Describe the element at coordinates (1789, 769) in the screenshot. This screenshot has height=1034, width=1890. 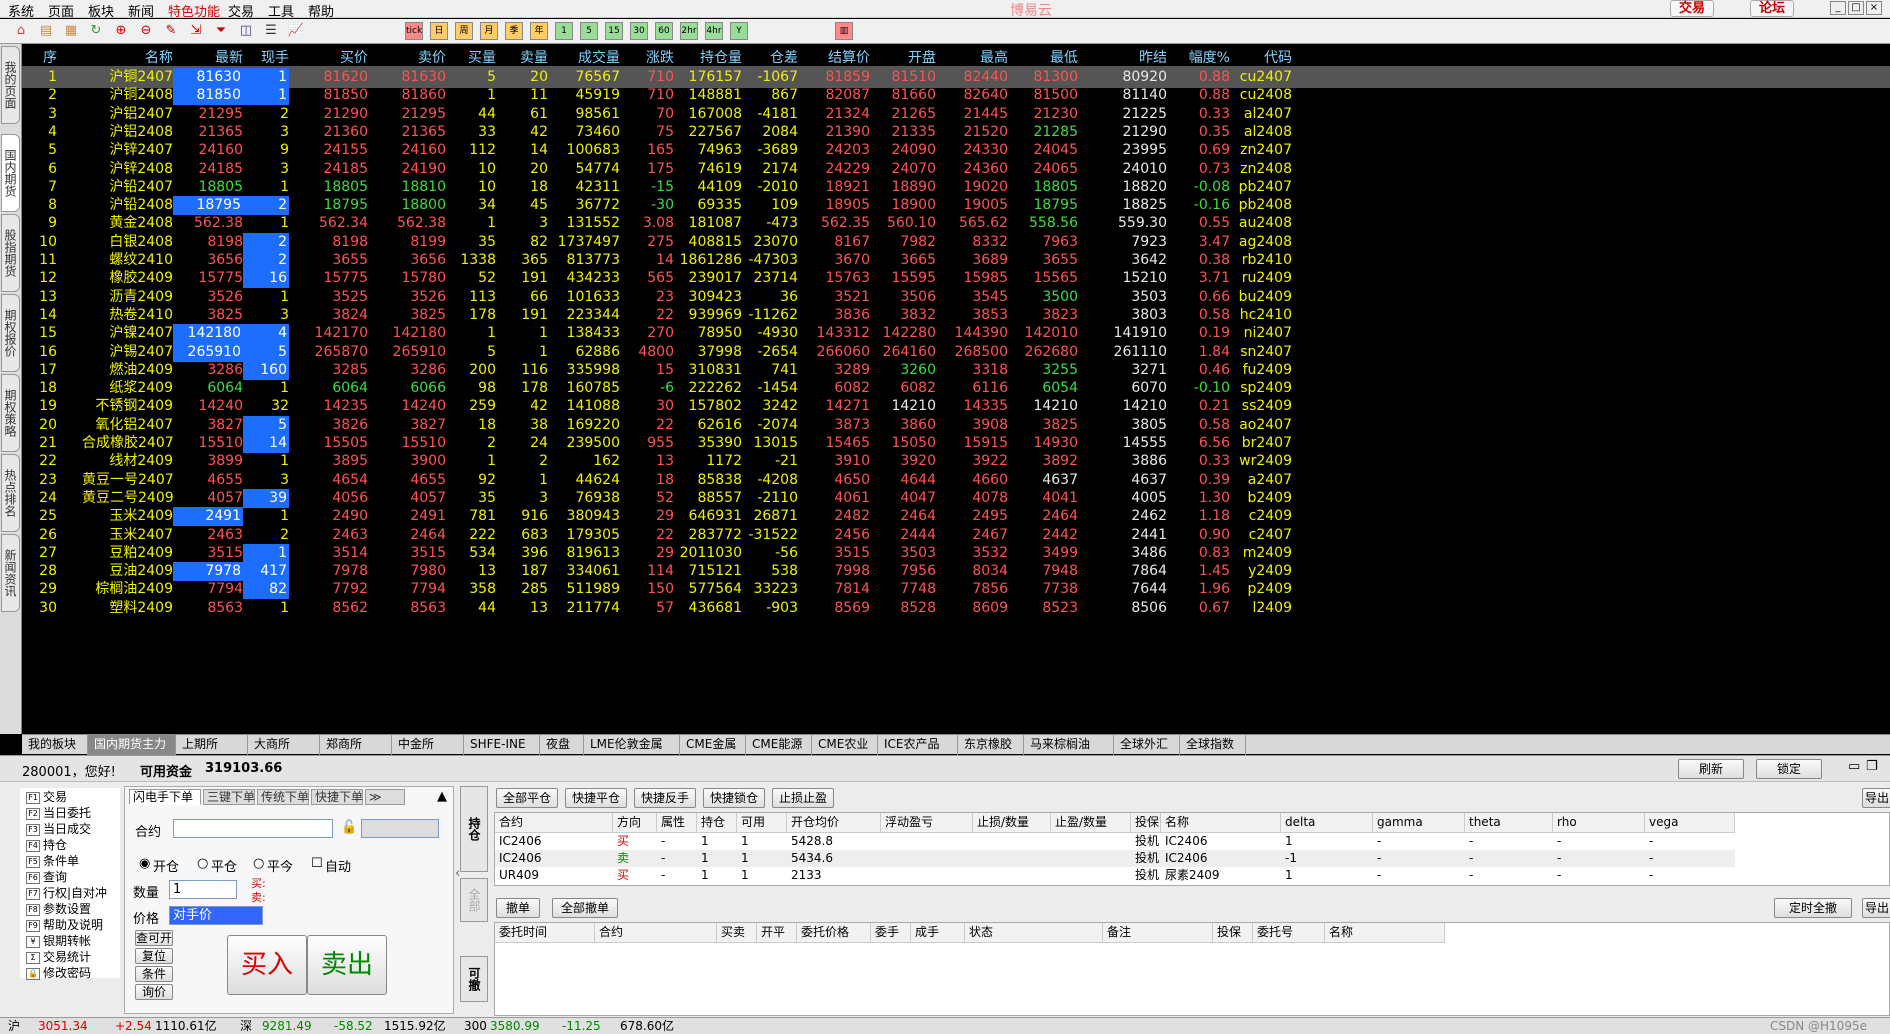
I see `lock-button: 锁定` at that location.